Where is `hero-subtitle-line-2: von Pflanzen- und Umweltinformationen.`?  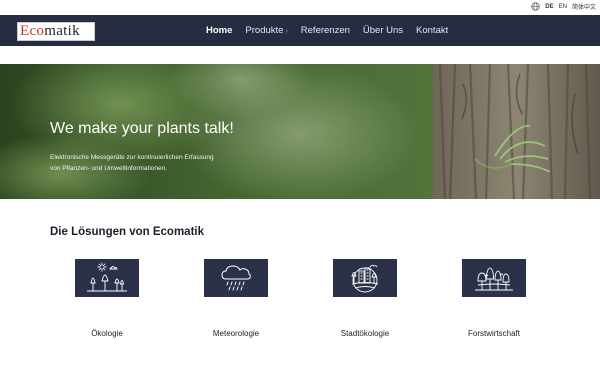 hero-subtitle-line-2: von Pflanzen- und Umweltinformationen. is located at coordinates (109, 168).